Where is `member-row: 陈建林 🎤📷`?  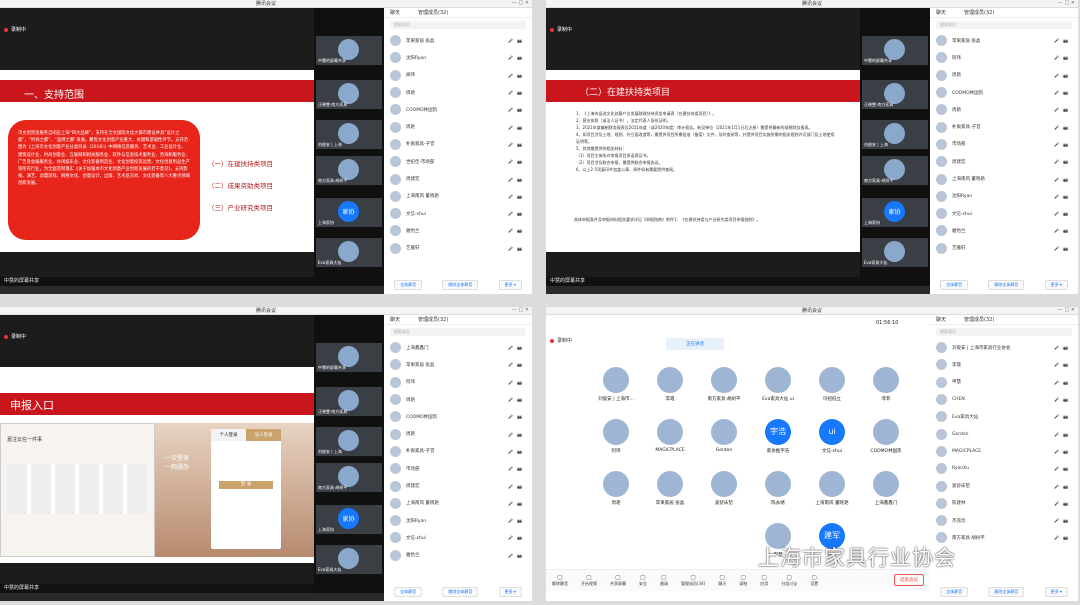 member-row: 陈建林 🎤📷 is located at coordinates (1004, 503).